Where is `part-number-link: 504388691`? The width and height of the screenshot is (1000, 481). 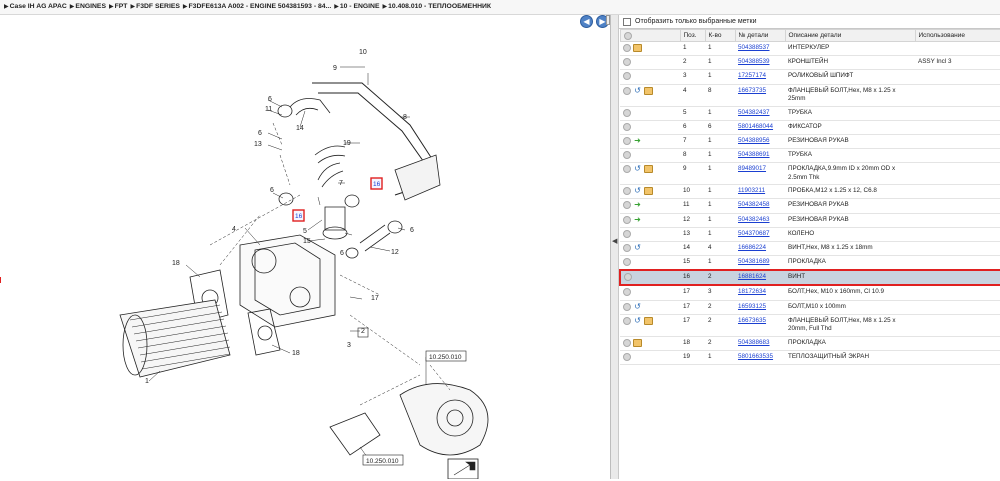
part-number-link: 504388691 is located at coordinates (754, 154).